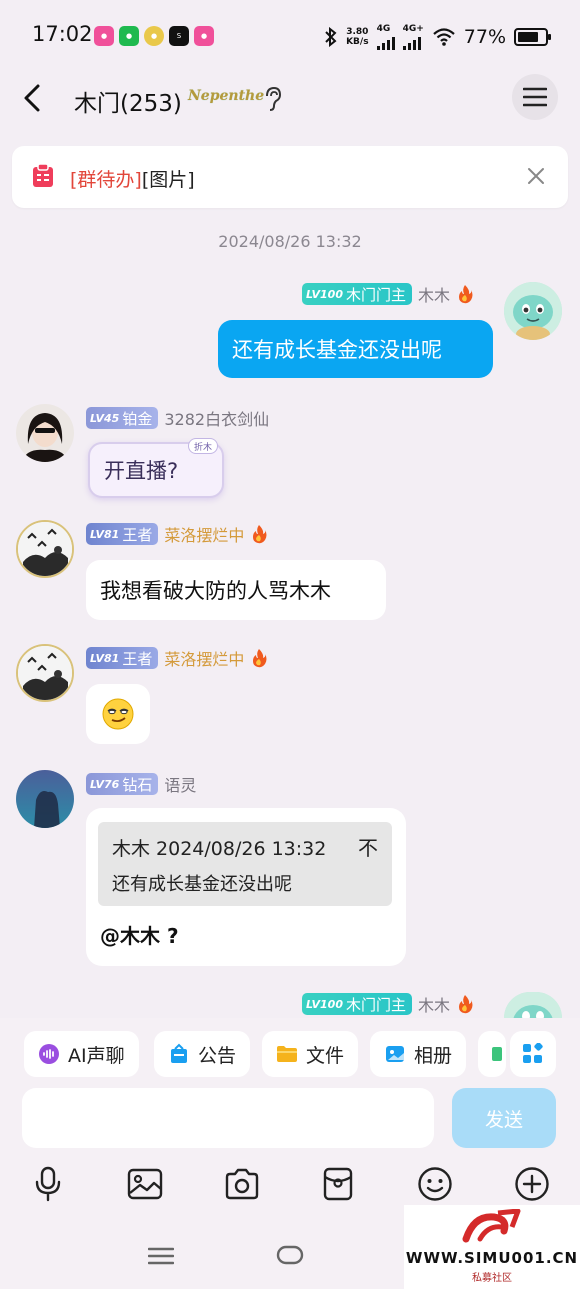 This screenshot has width=580, height=1289. I want to click on level-badge: LV76 钻石, so click(122, 784).